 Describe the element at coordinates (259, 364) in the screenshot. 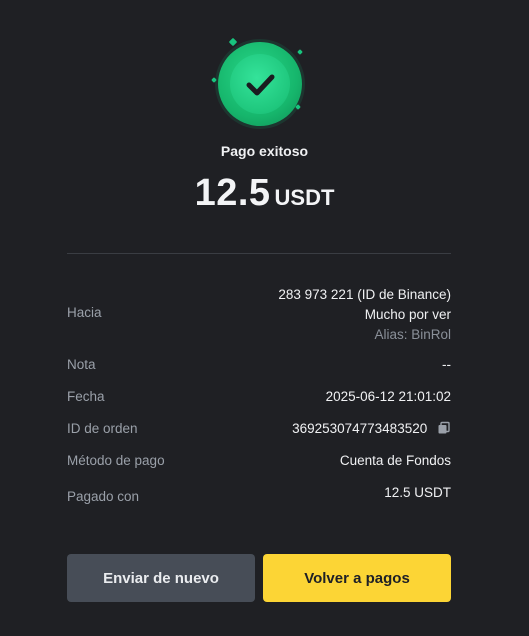

I see `detail-row-note: Nota --` at that location.